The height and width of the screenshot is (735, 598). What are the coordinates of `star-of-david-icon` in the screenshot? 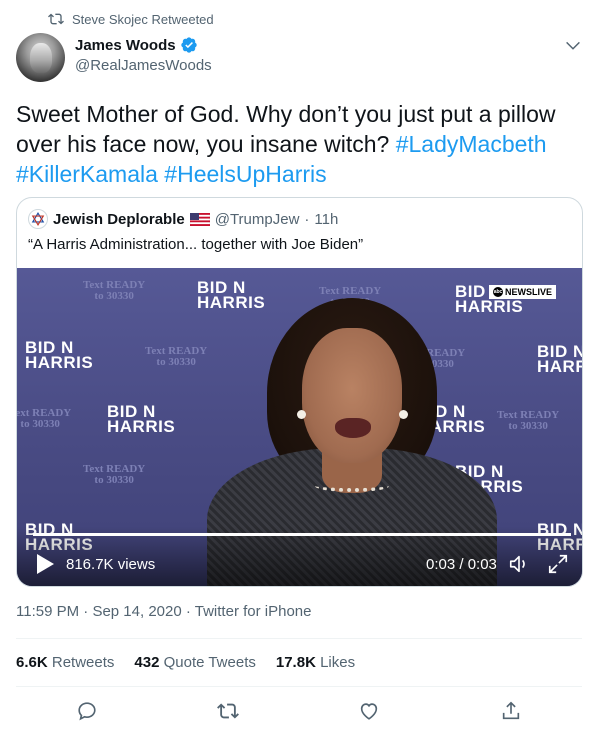 It's located at (38, 219).